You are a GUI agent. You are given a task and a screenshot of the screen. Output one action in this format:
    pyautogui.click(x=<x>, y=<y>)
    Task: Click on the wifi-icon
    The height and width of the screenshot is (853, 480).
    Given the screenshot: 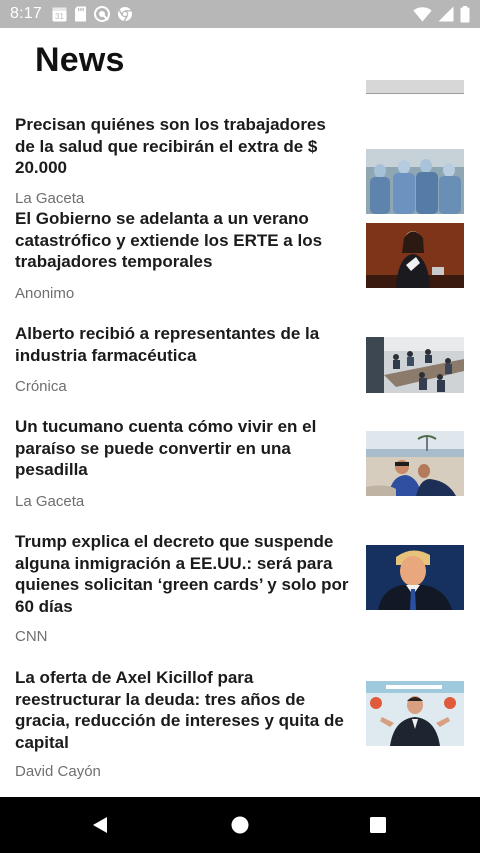 What is the action you would take?
    pyautogui.click(x=422, y=14)
    